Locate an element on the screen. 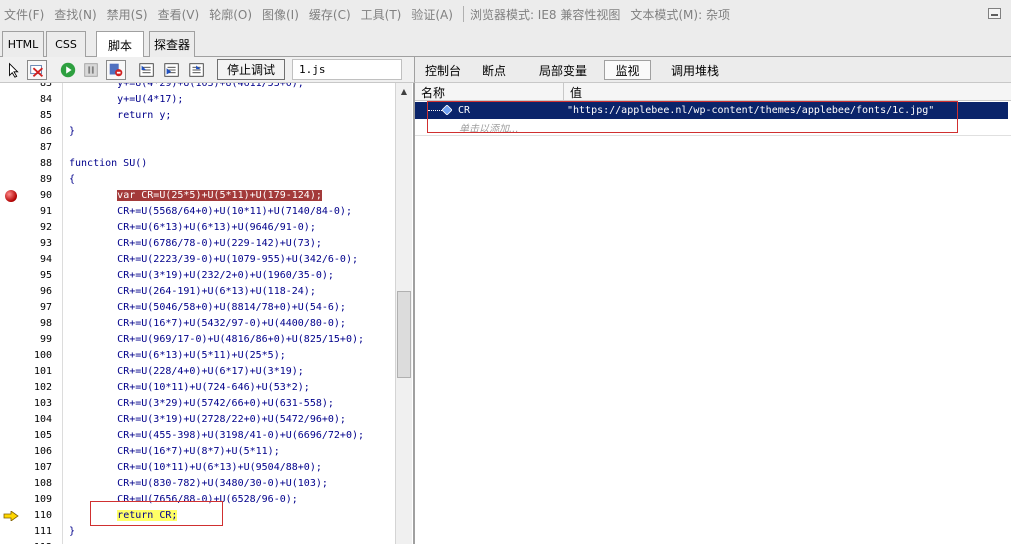 The height and width of the screenshot is (544, 1011). code-line: 103 CR+=U(3*29)+U(5742/66+0)+U(631-558); is located at coordinates (197, 404).